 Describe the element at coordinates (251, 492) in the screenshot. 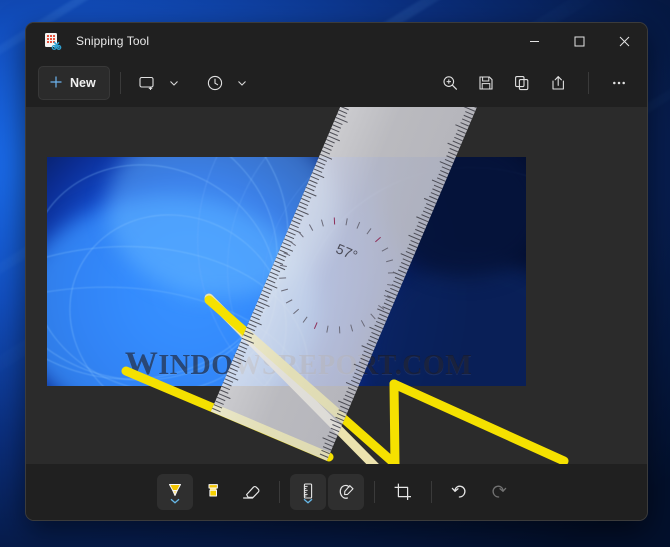

I see `eraser-tool` at that location.